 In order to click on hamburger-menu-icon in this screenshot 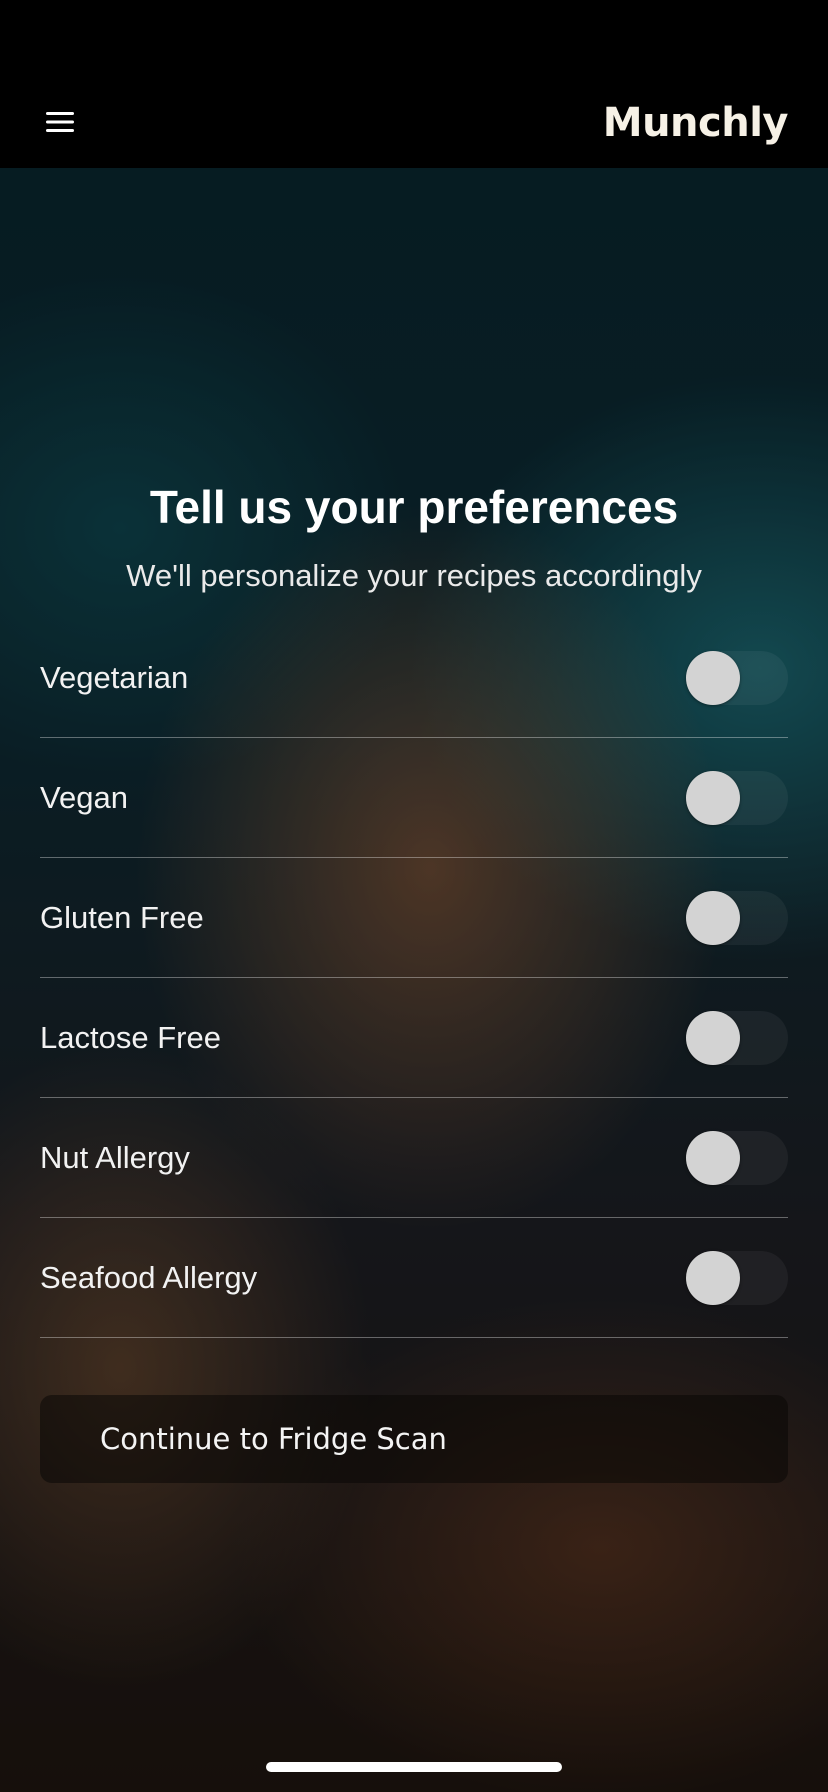, I will do `click(60, 122)`.